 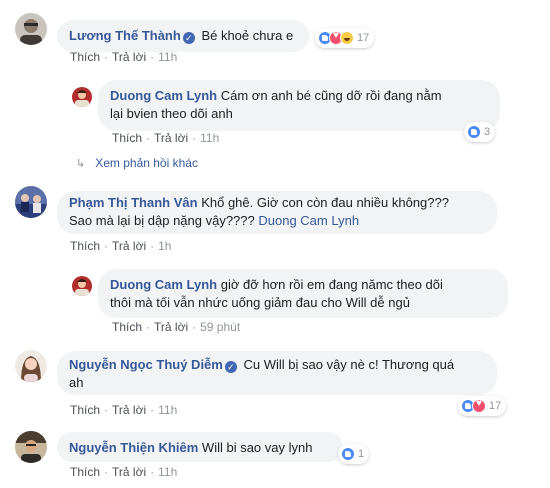 I want to click on comment-text: Khổ ghê. Giờ con còn đau nhiều không???, so click(x=325, y=202).